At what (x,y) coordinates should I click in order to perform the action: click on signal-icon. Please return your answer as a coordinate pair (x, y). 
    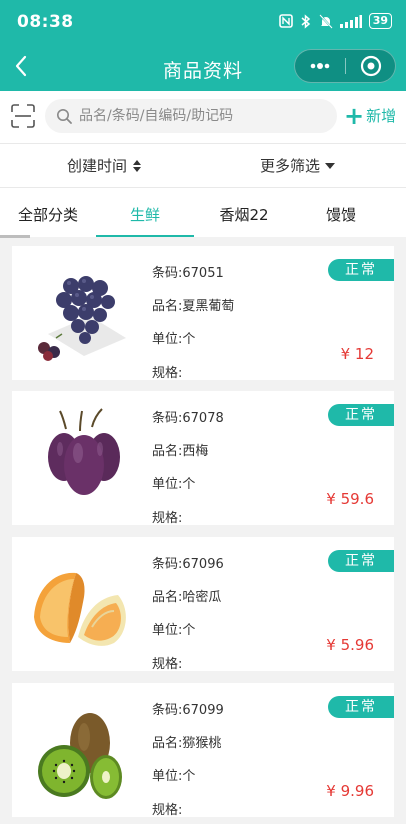
    Looking at the image, I should click on (350, 21).